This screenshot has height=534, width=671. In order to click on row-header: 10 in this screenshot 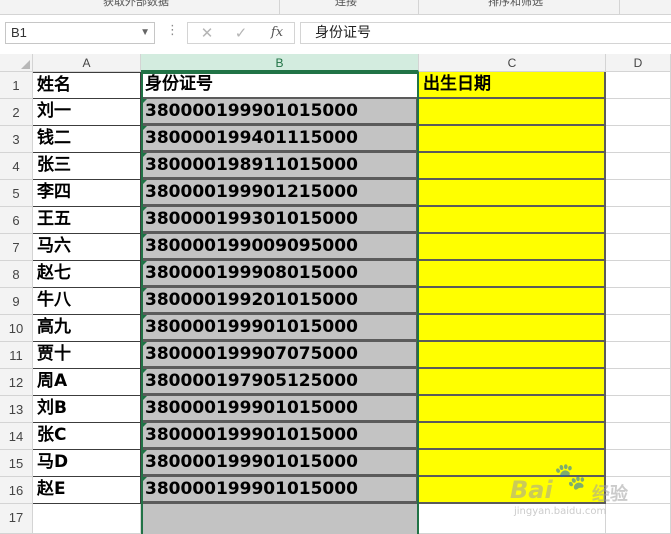, I will do `click(16, 328)`.